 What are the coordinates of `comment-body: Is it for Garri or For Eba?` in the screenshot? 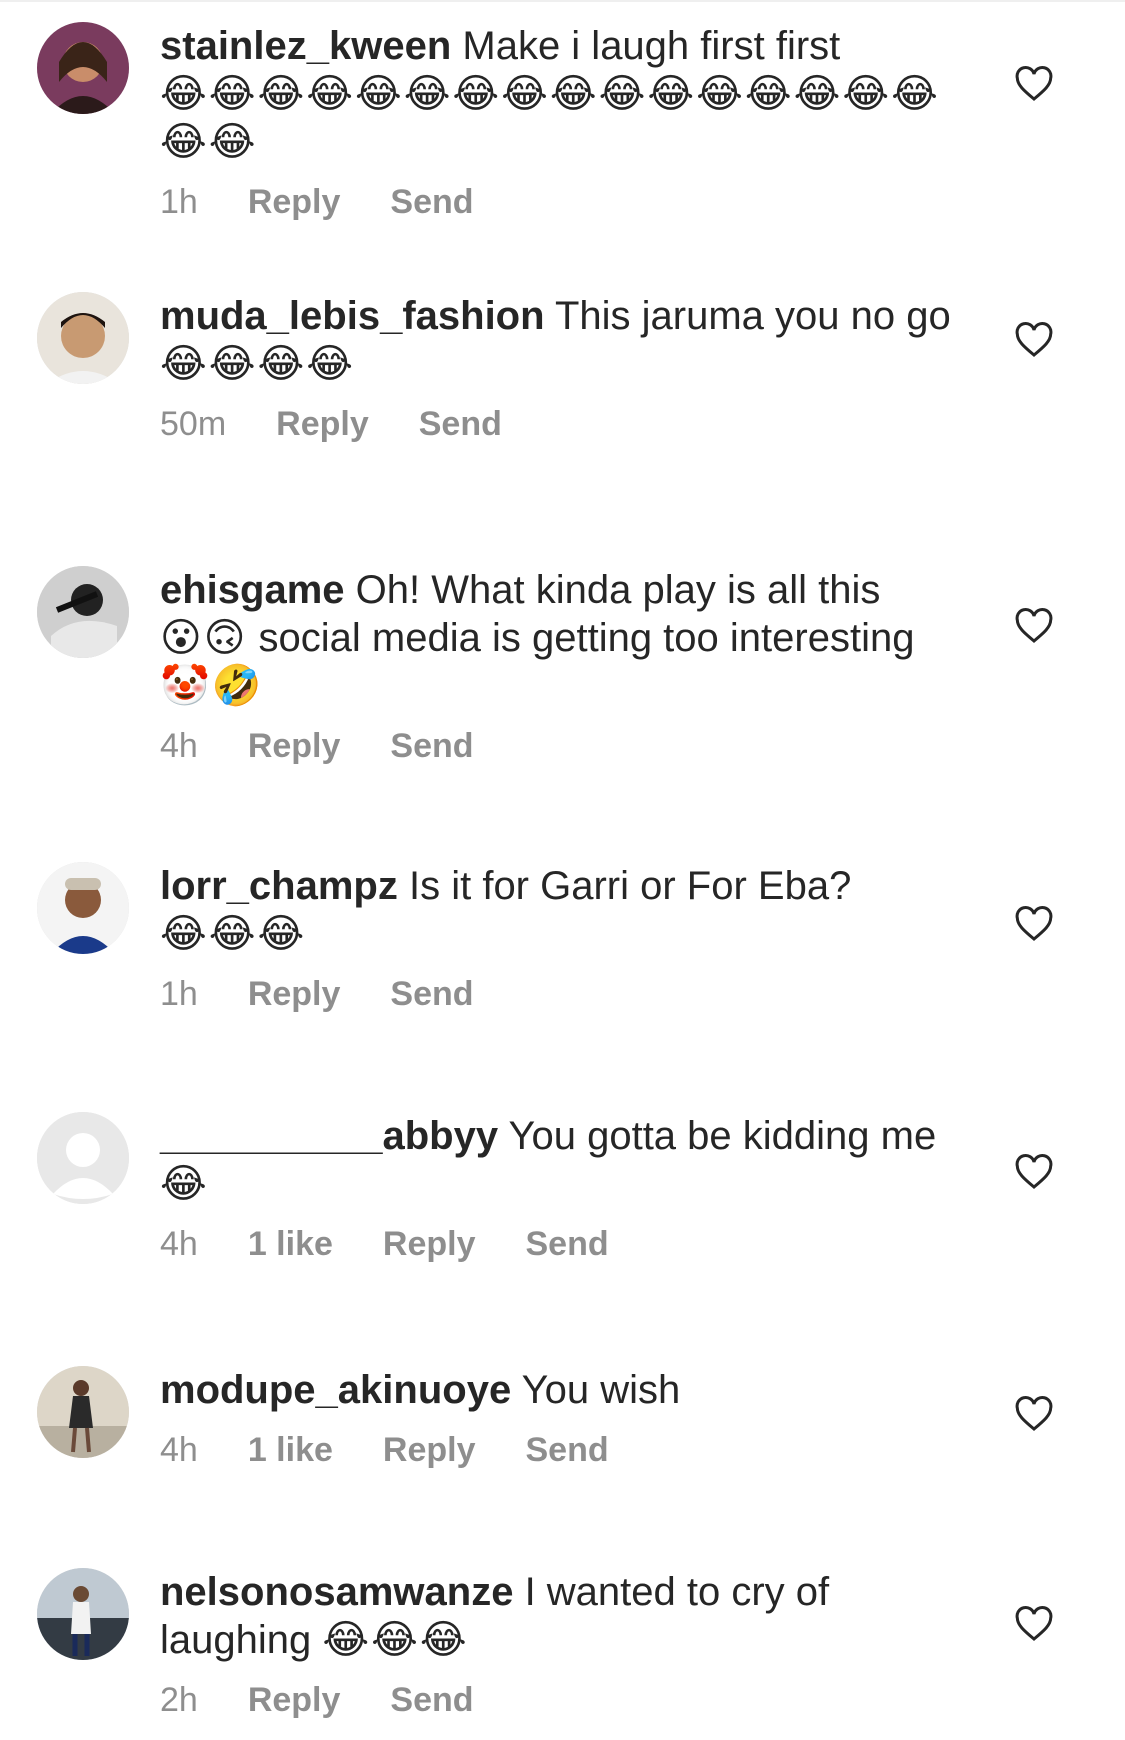 It's located at (630, 886).